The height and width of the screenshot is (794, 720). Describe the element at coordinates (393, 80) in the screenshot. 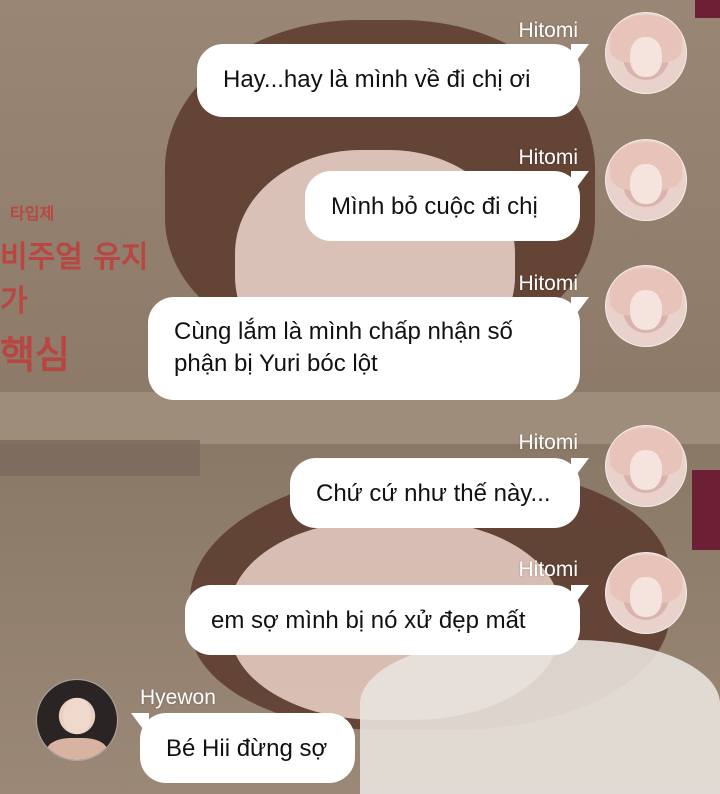

I see `message-bubble: Hay...hay là mình về đi chị ơi` at that location.